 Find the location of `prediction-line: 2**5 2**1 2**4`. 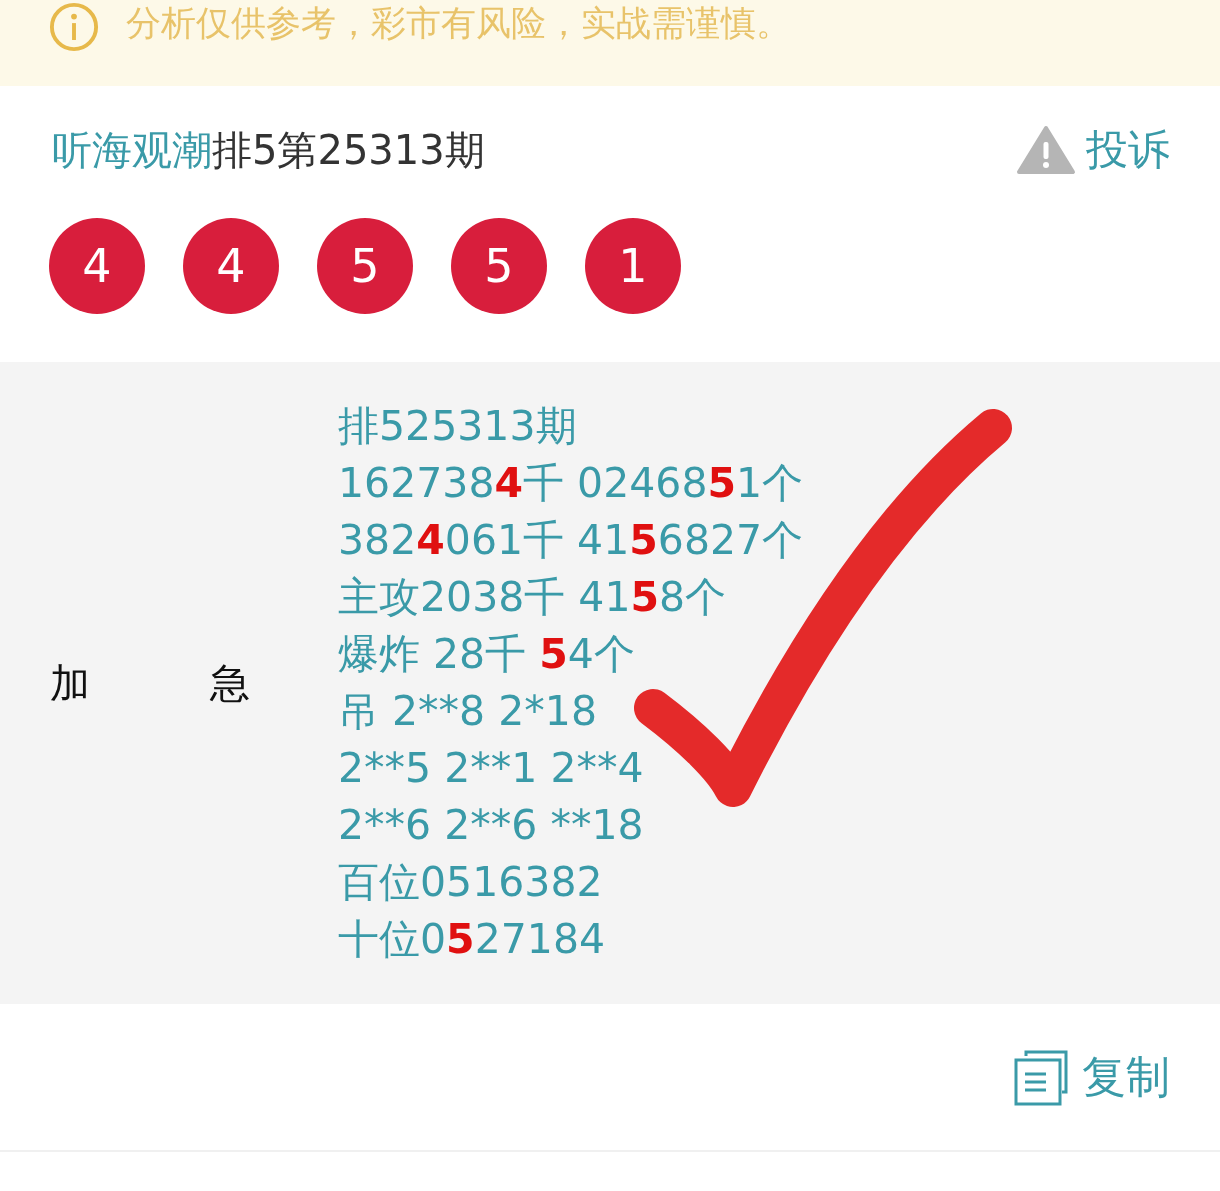

prediction-line: 2**5 2**1 2**4 is located at coordinates (491, 768).